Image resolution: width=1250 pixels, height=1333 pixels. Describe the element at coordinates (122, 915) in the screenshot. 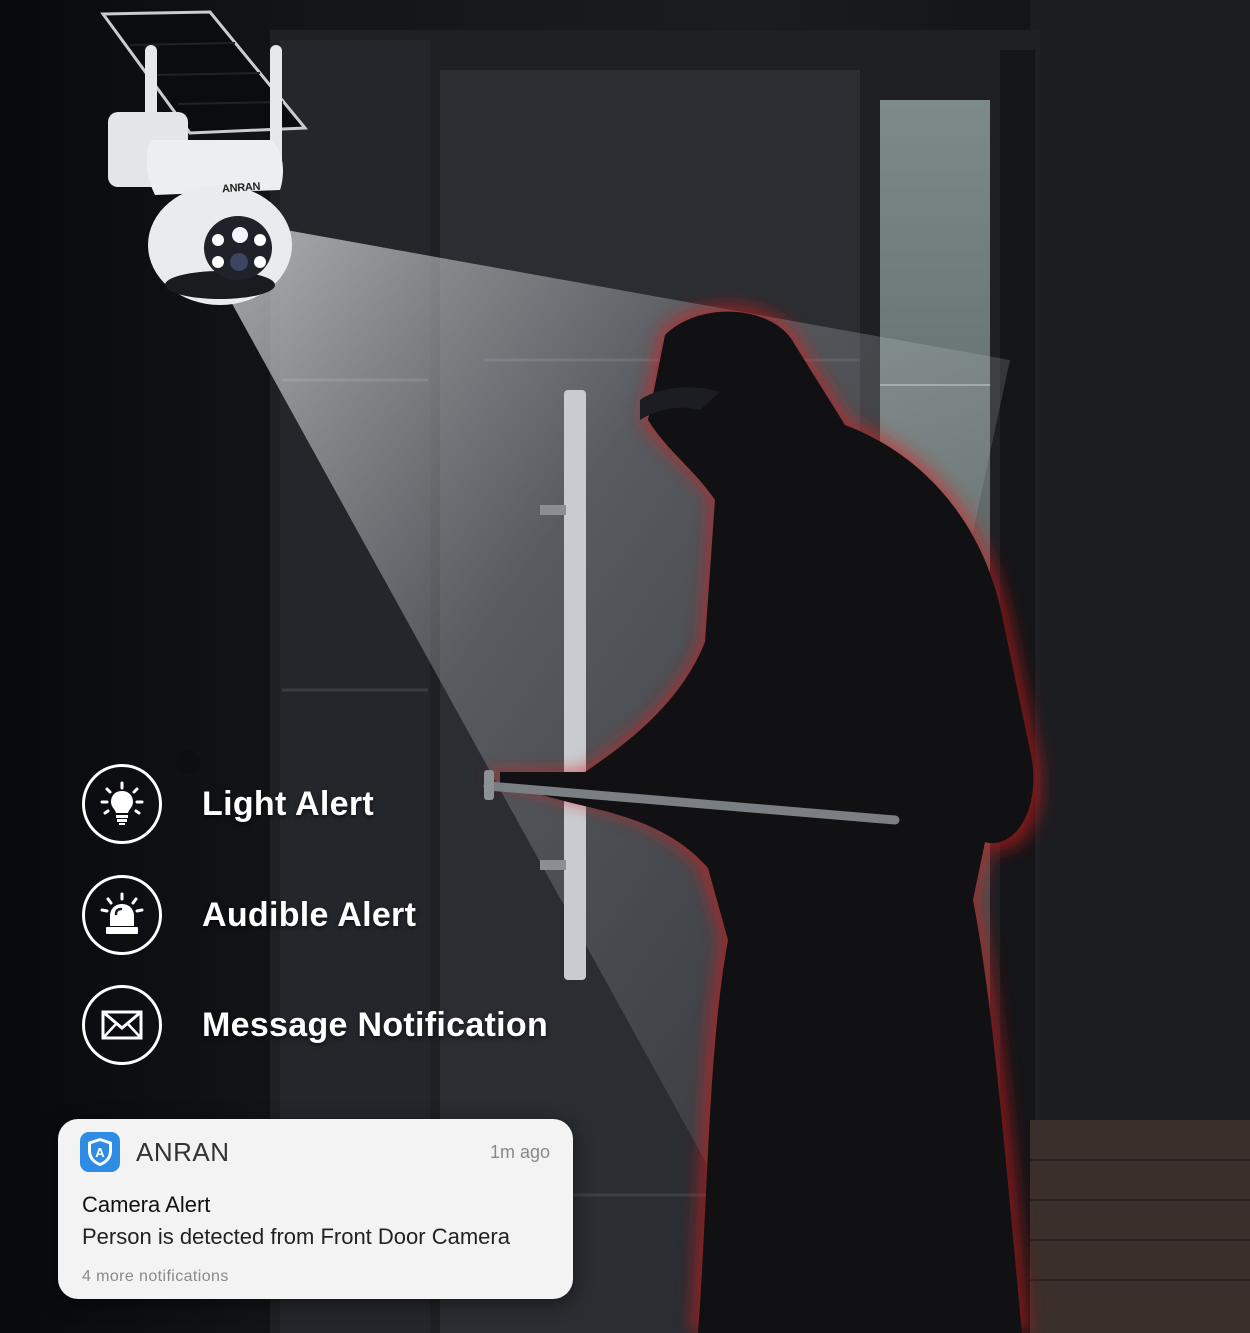

I see `siren-icon` at that location.